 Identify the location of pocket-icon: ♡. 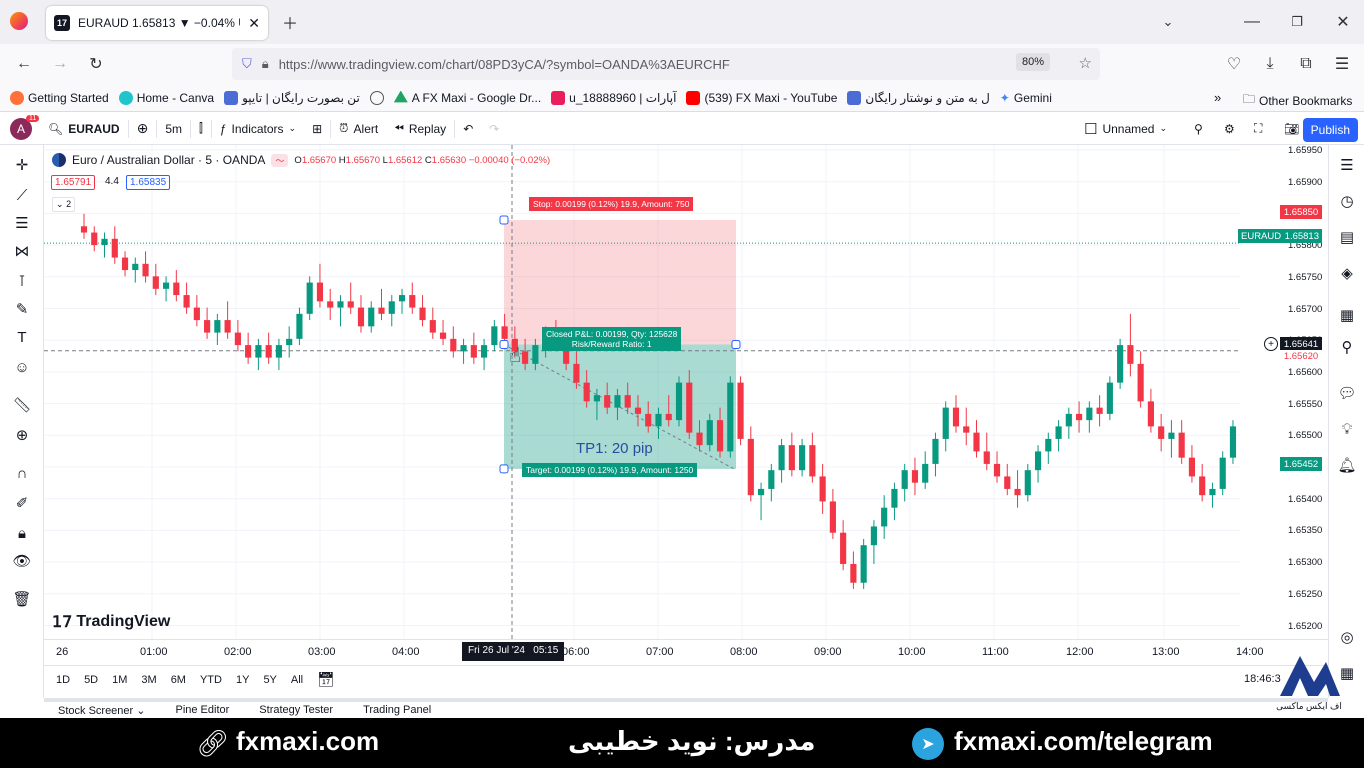
(1234, 64).